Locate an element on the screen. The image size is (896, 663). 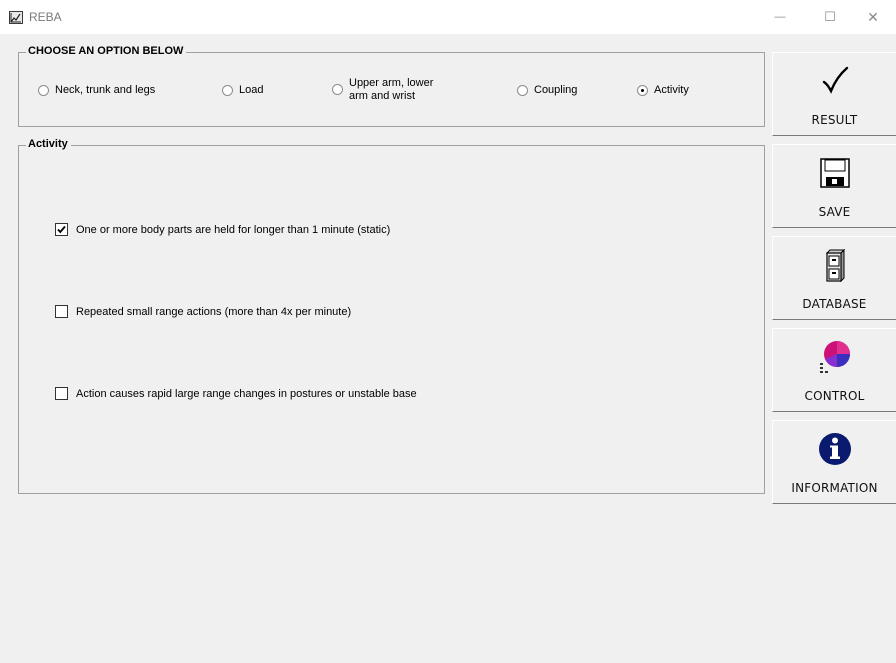
radio-coupling: Coupling is located at coordinates (547, 90).